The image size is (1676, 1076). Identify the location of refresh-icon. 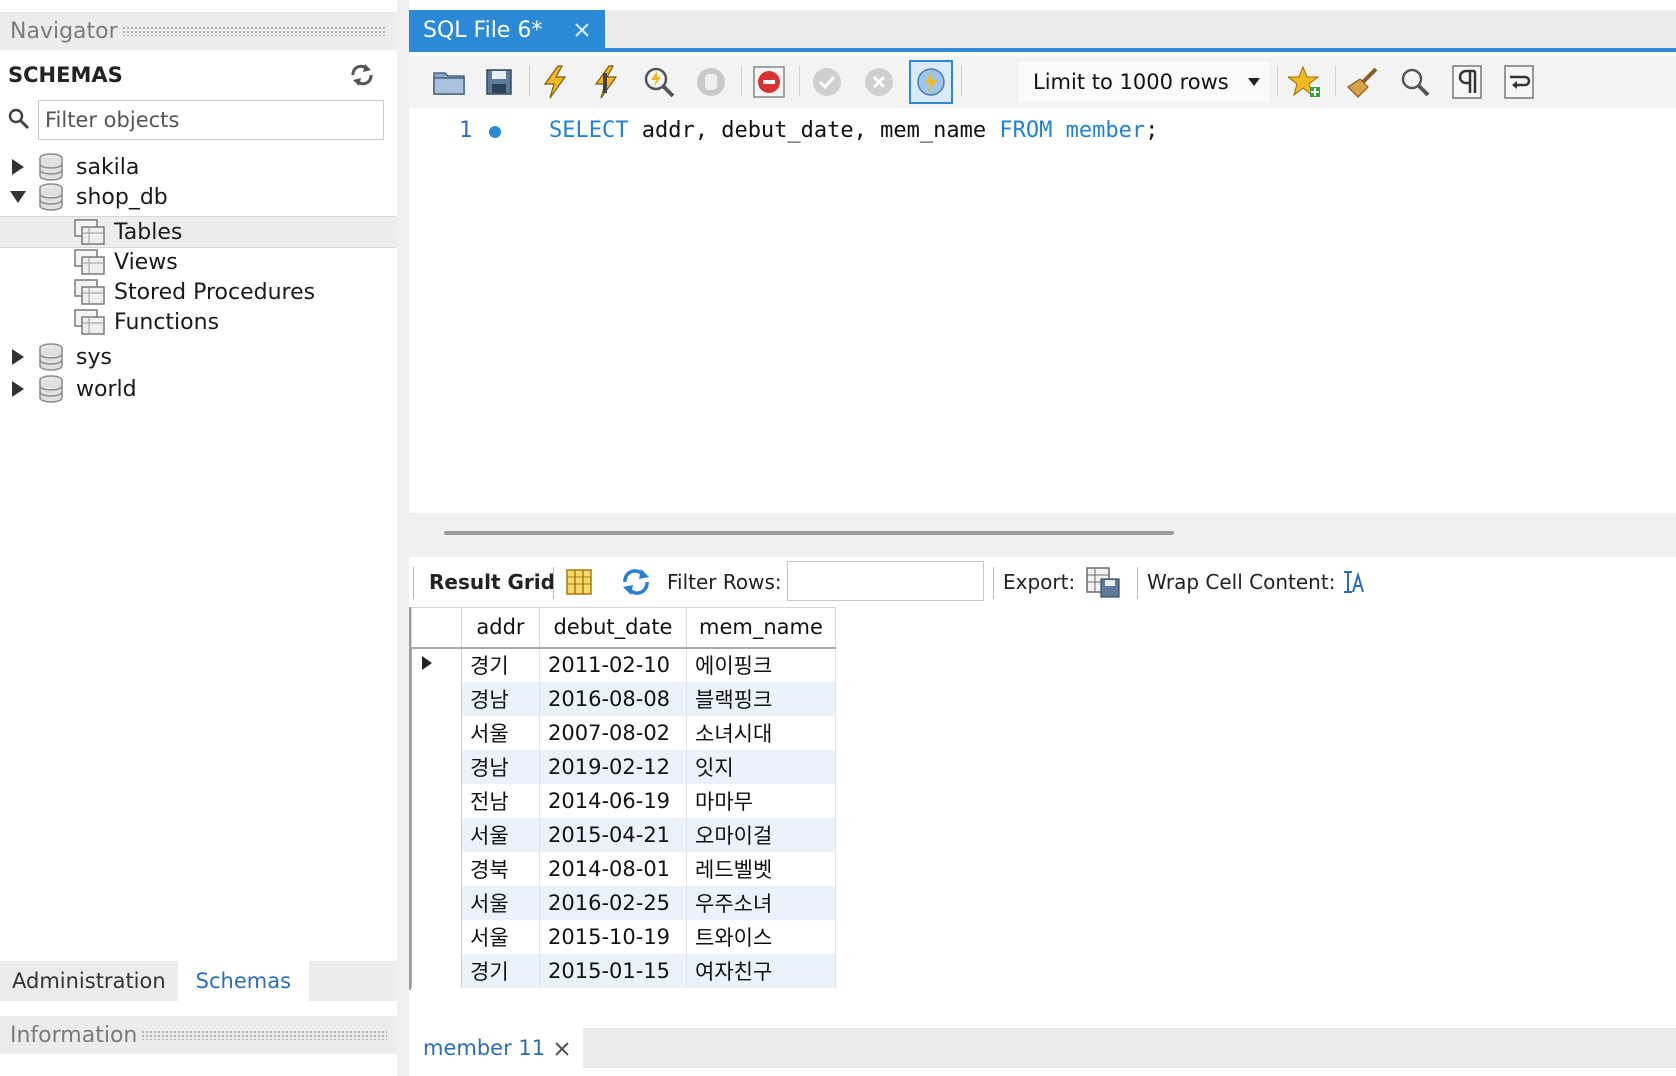
(362, 75).